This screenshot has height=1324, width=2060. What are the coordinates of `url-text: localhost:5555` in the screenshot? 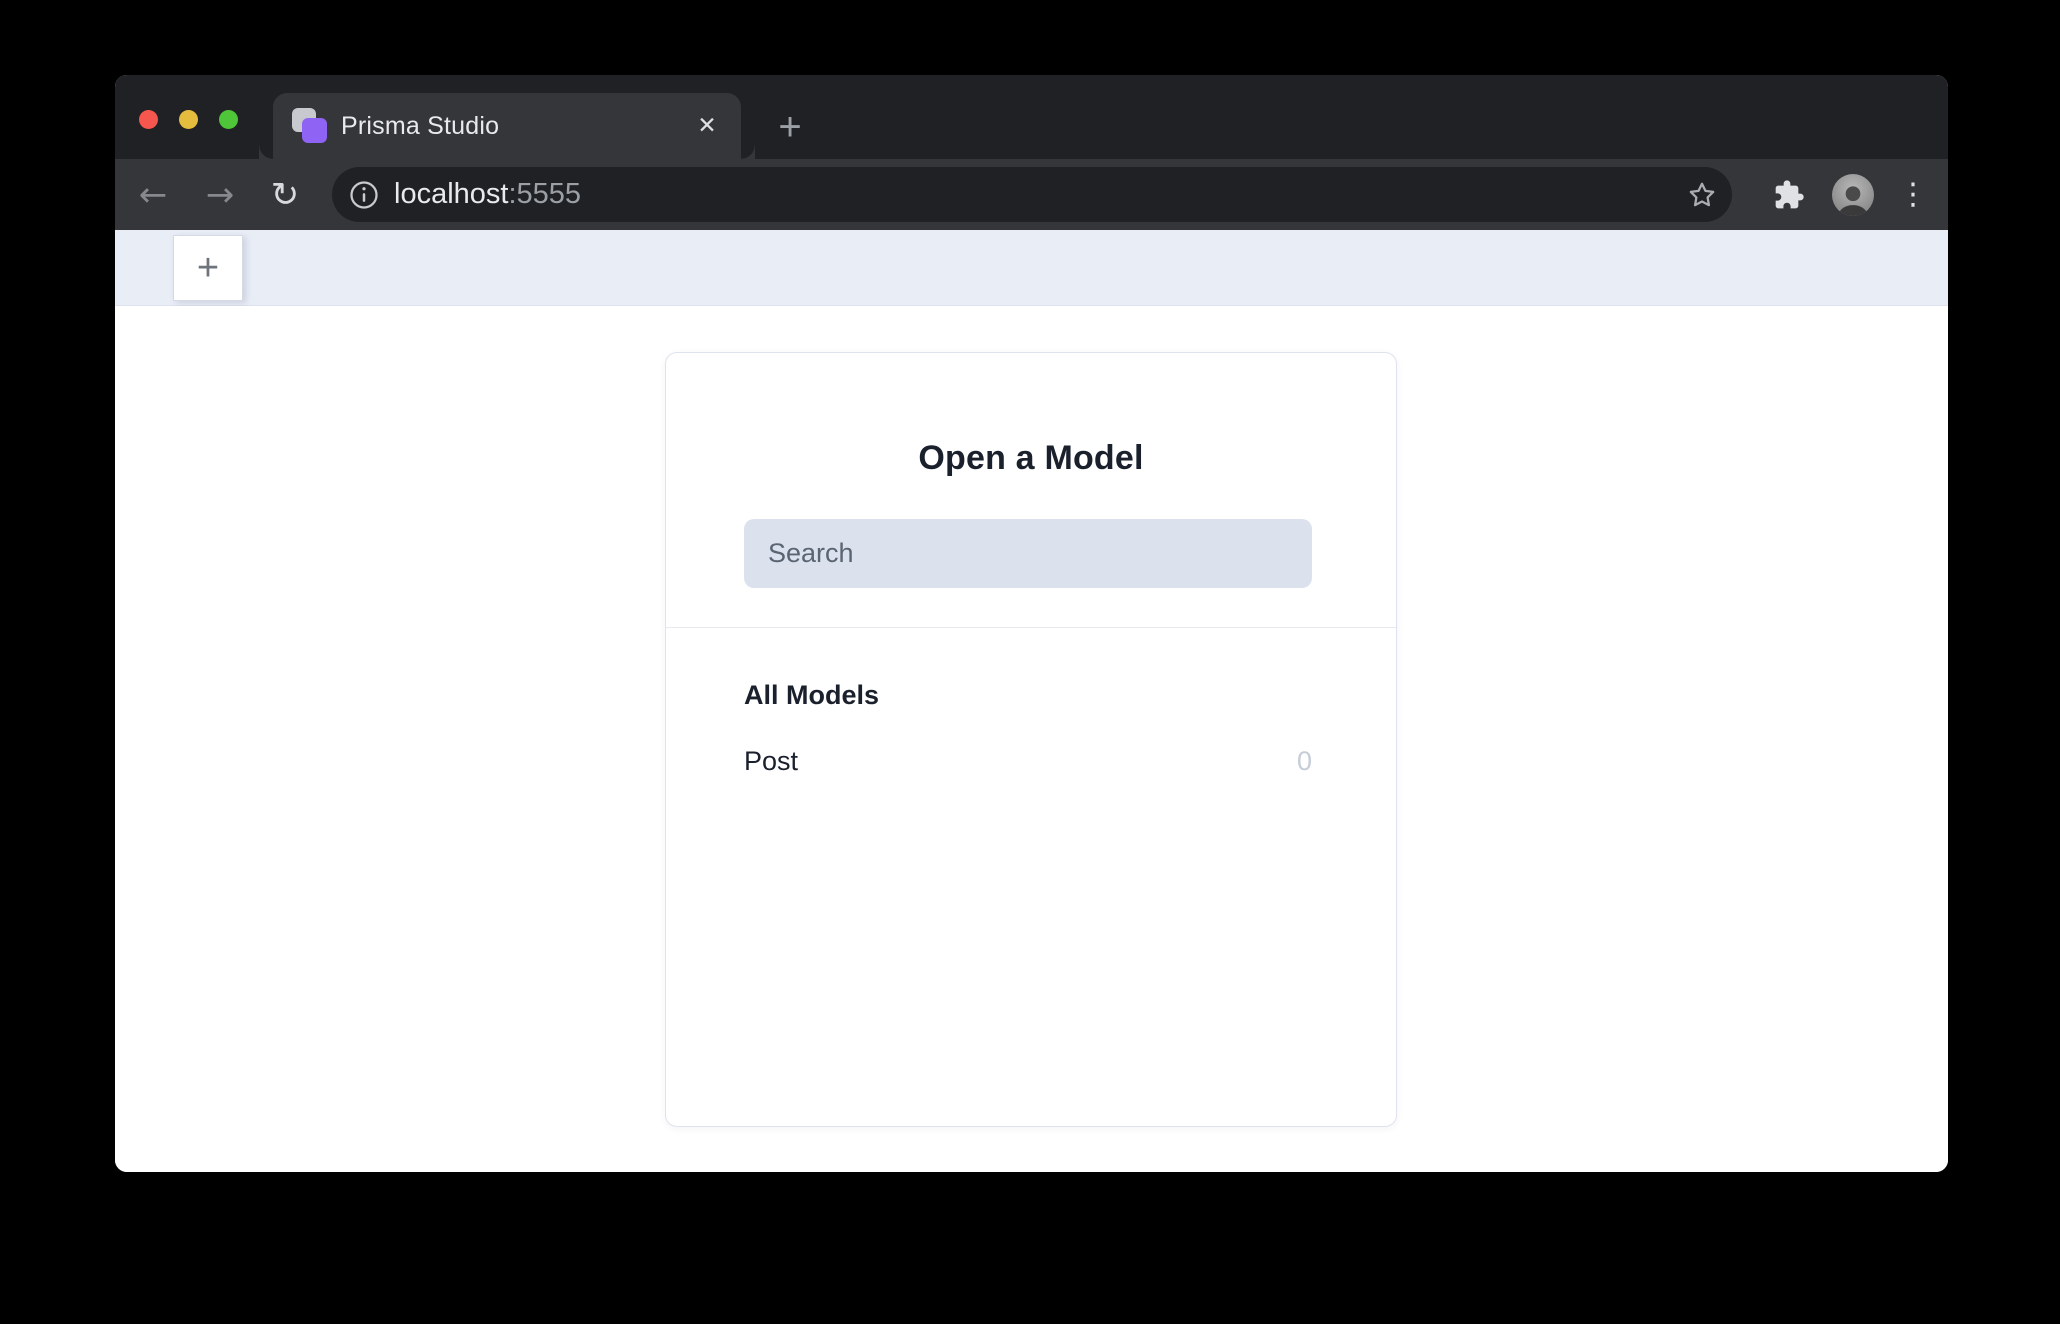 It's located at (1040, 194).